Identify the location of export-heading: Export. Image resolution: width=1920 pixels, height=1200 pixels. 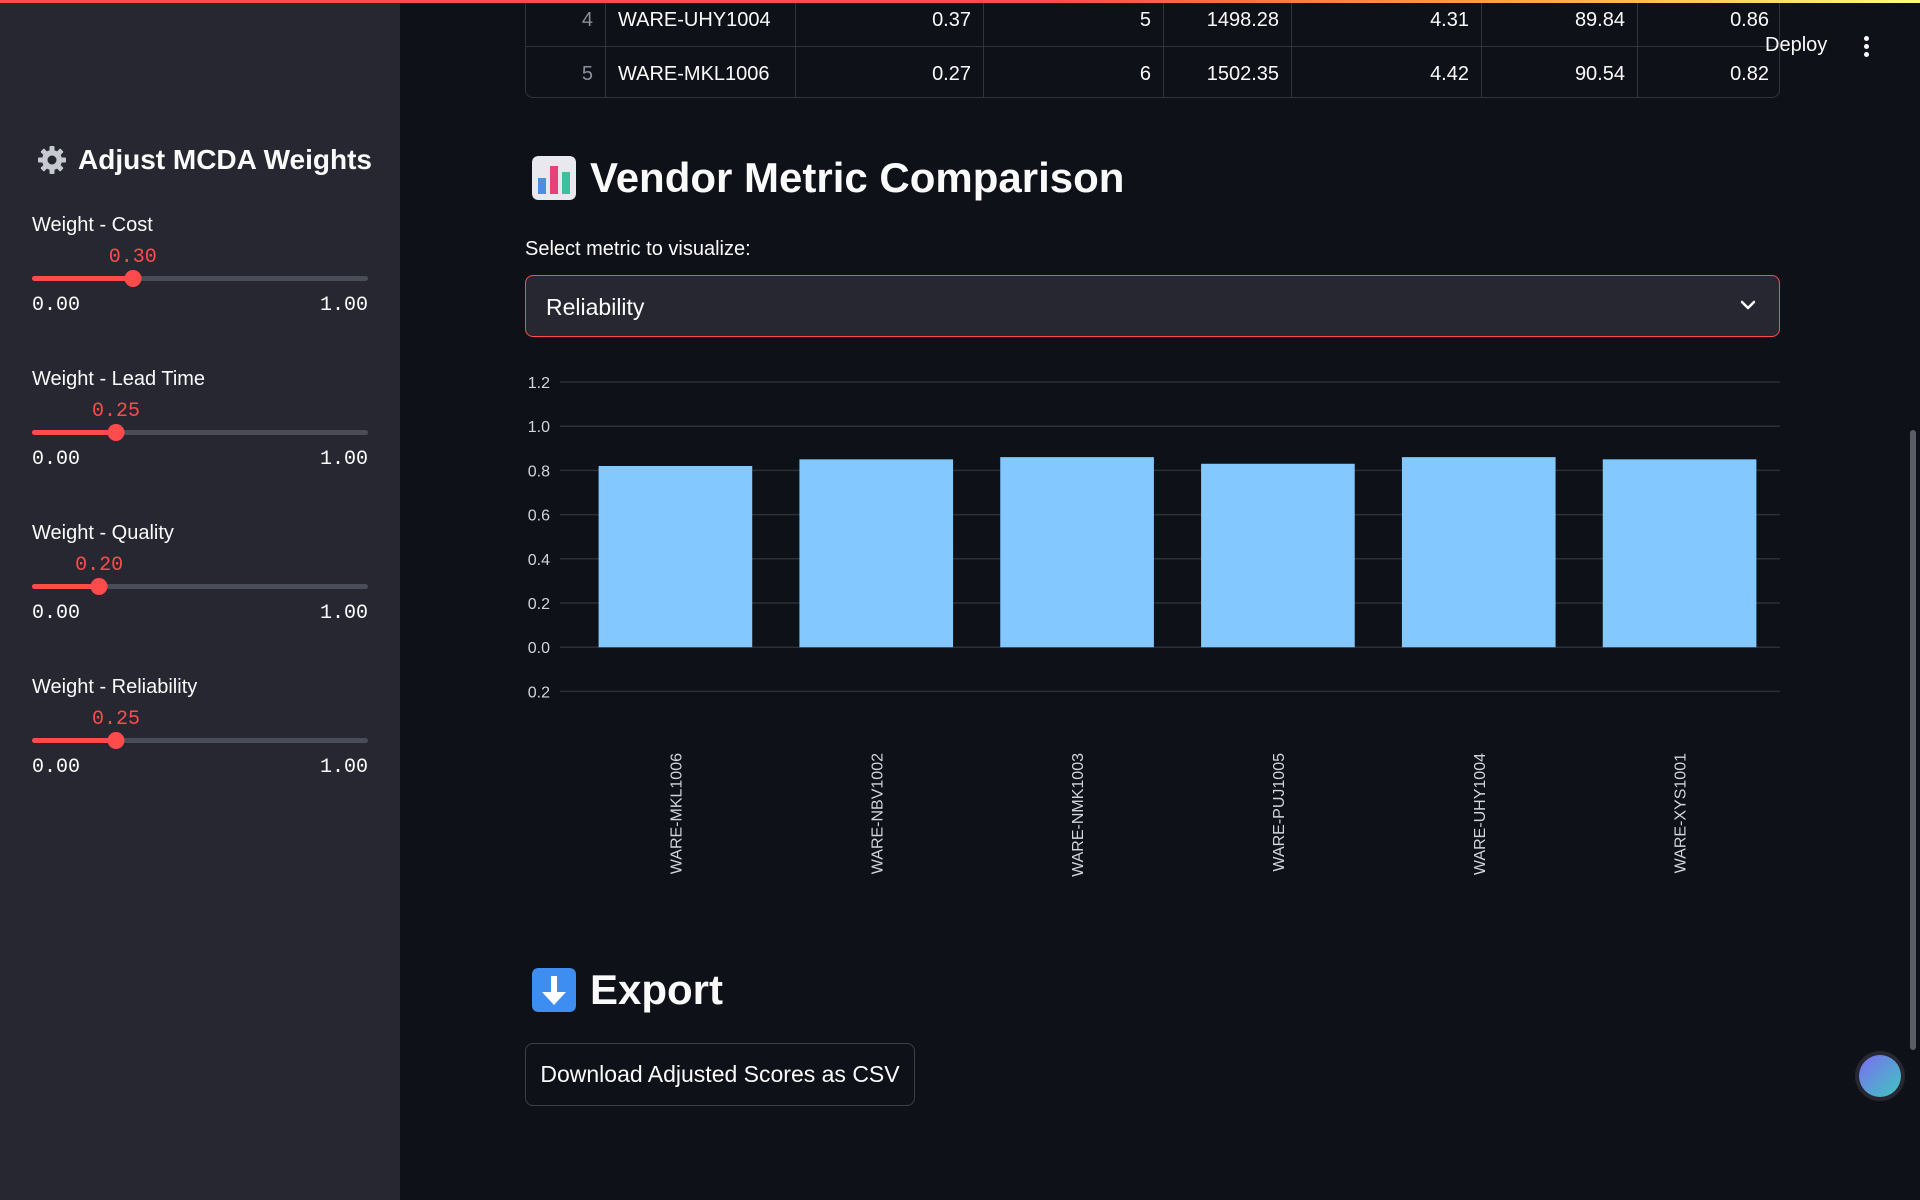
(627, 990).